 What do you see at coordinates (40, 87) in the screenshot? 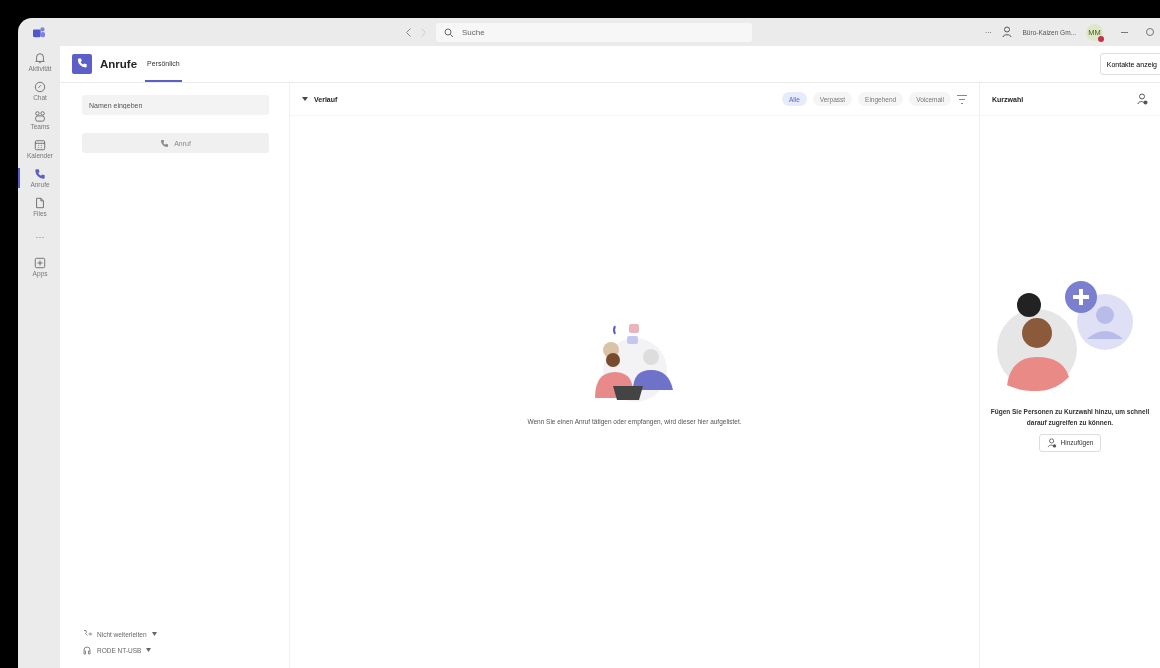
I see `chat-icon` at bounding box center [40, 87].